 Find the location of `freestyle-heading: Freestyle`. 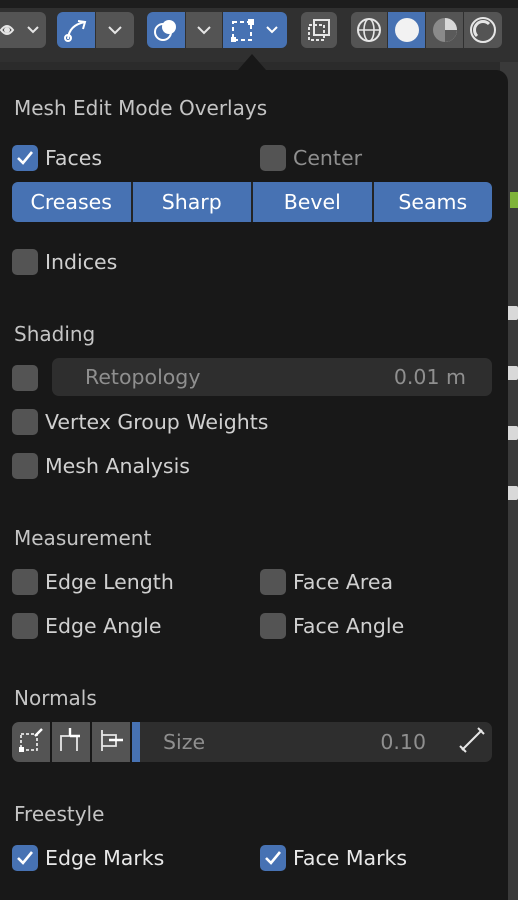

freestyle-heading: Freestyle is located at coordinates (59, 814).